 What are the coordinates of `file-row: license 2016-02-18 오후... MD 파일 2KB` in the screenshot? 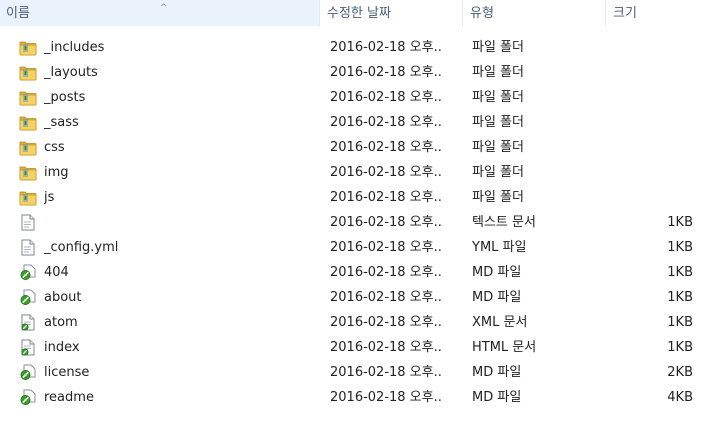 It's located at (362, 372).